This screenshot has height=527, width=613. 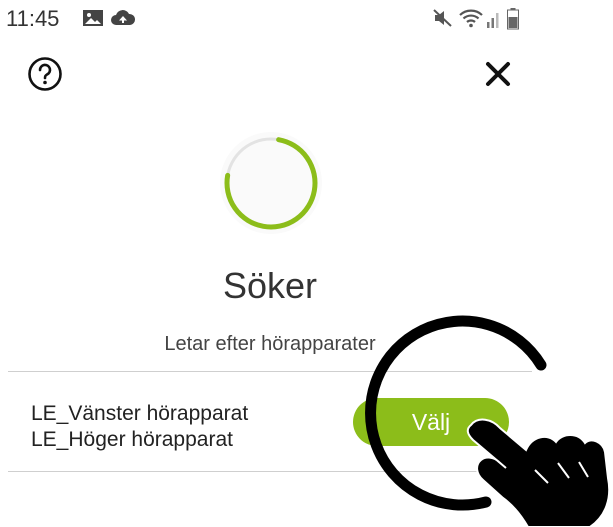 What do you see at coordinates (498, 74) in the screenshot?
I see `close-icon` at bounding box center [498, 74].